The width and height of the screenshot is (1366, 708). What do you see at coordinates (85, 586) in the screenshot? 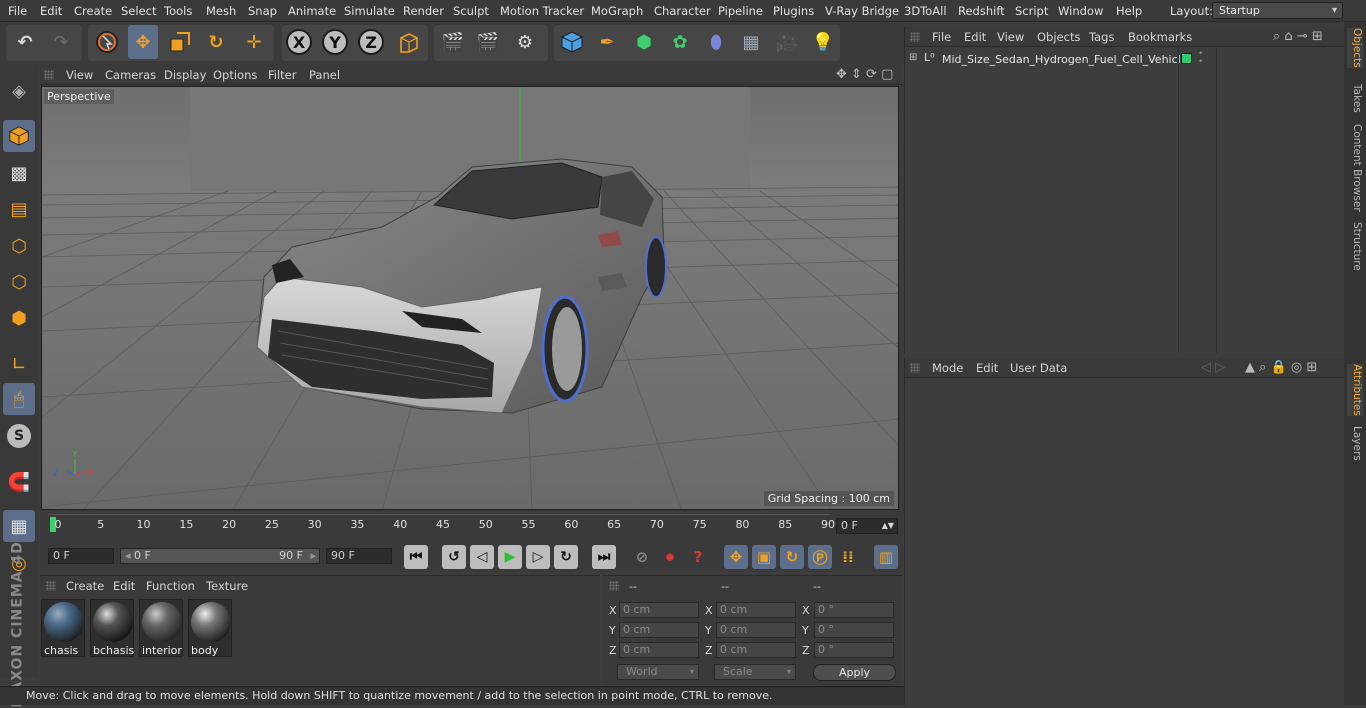
I see `material-menu-create: Create` at bounding box center [85, 586].